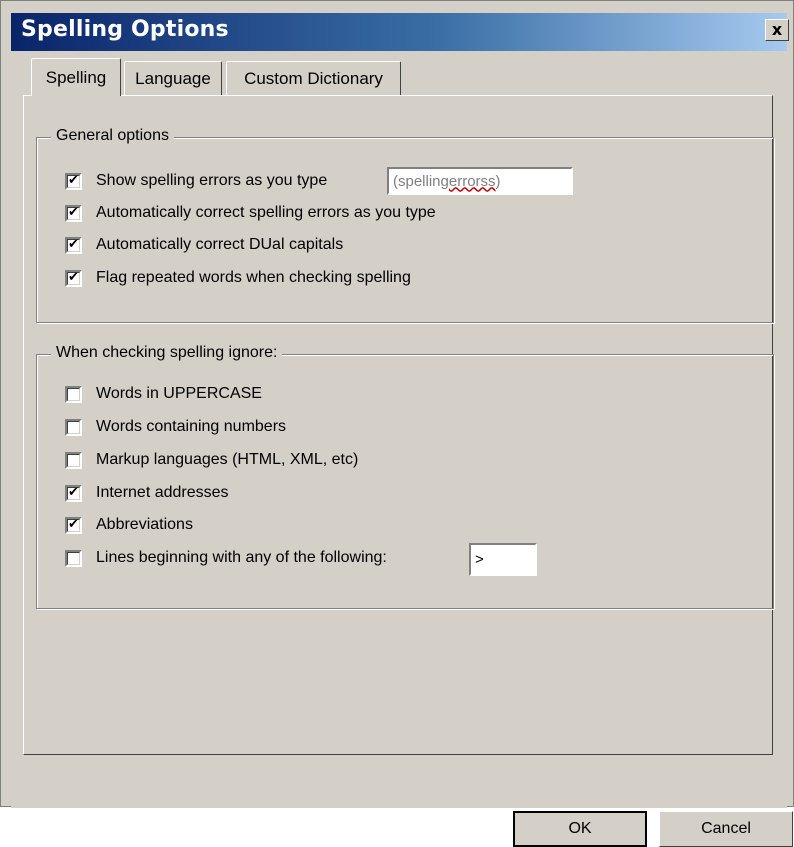 This screenshot has width=794, height=847. What do you see at coordinates (112, 136) in the screenshot?
I see `general-options-title: General options` at bounding box center [112, 136].